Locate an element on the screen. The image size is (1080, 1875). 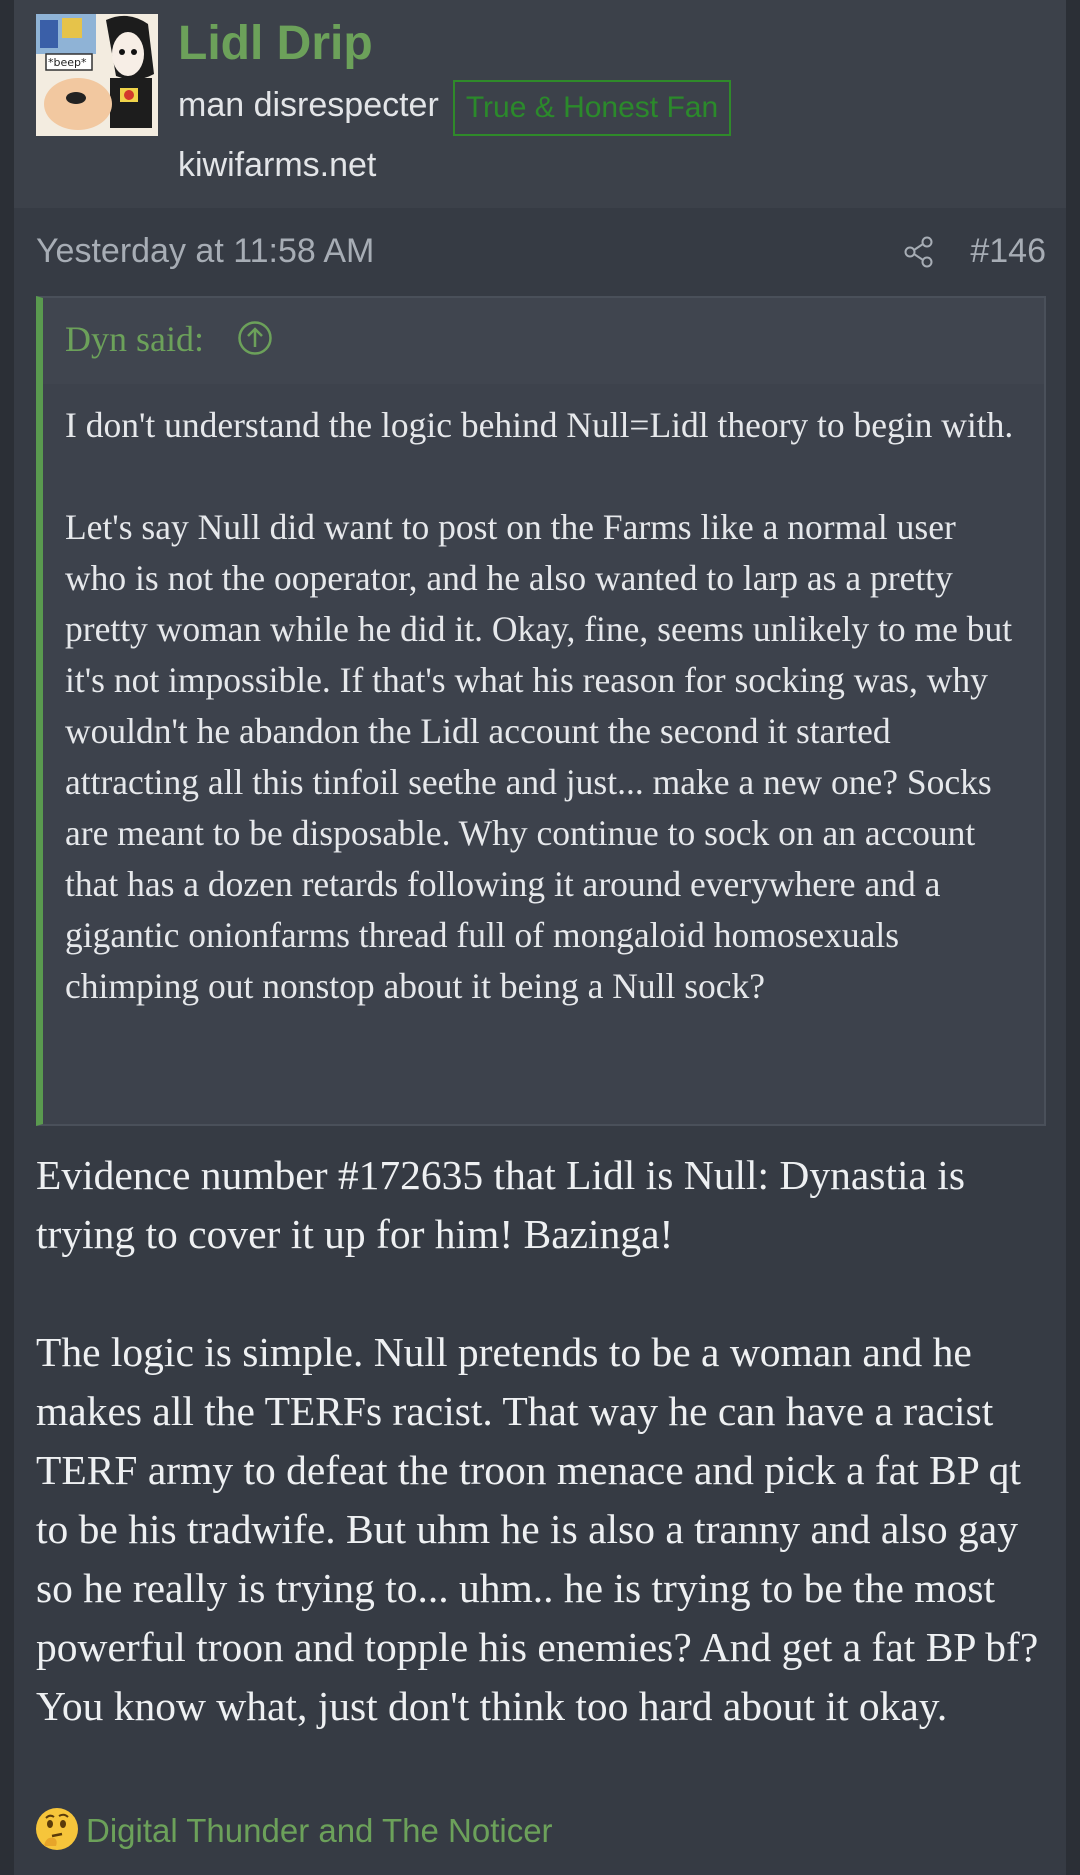
avatar-caption: *beep* is located at coordinates (67, 62).